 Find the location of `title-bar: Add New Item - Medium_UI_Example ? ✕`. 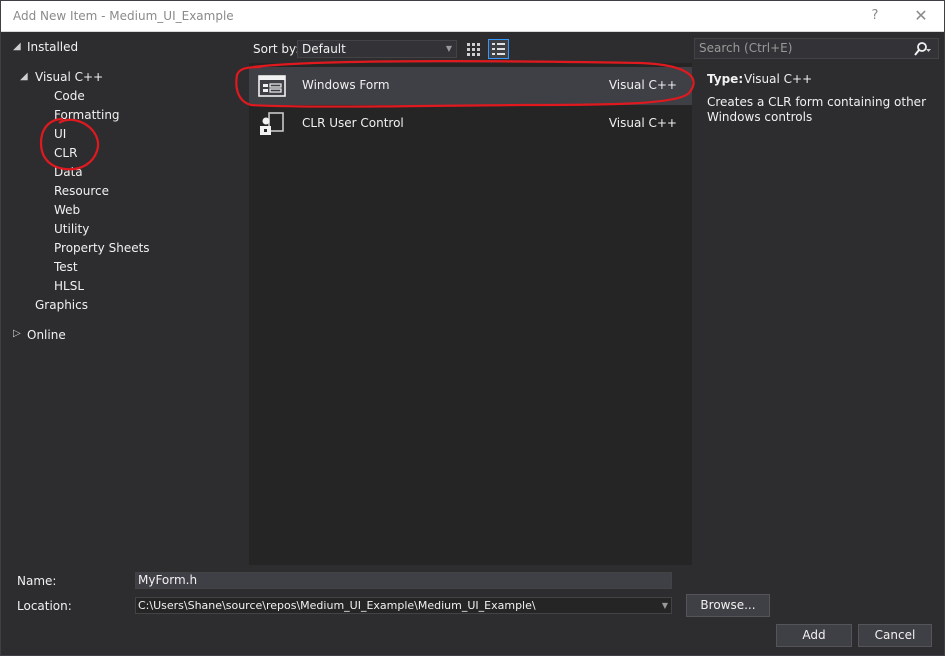

title-bar: Add New Item - Medium_UI_Example ? ✕ is located at coordinates (472, 16).